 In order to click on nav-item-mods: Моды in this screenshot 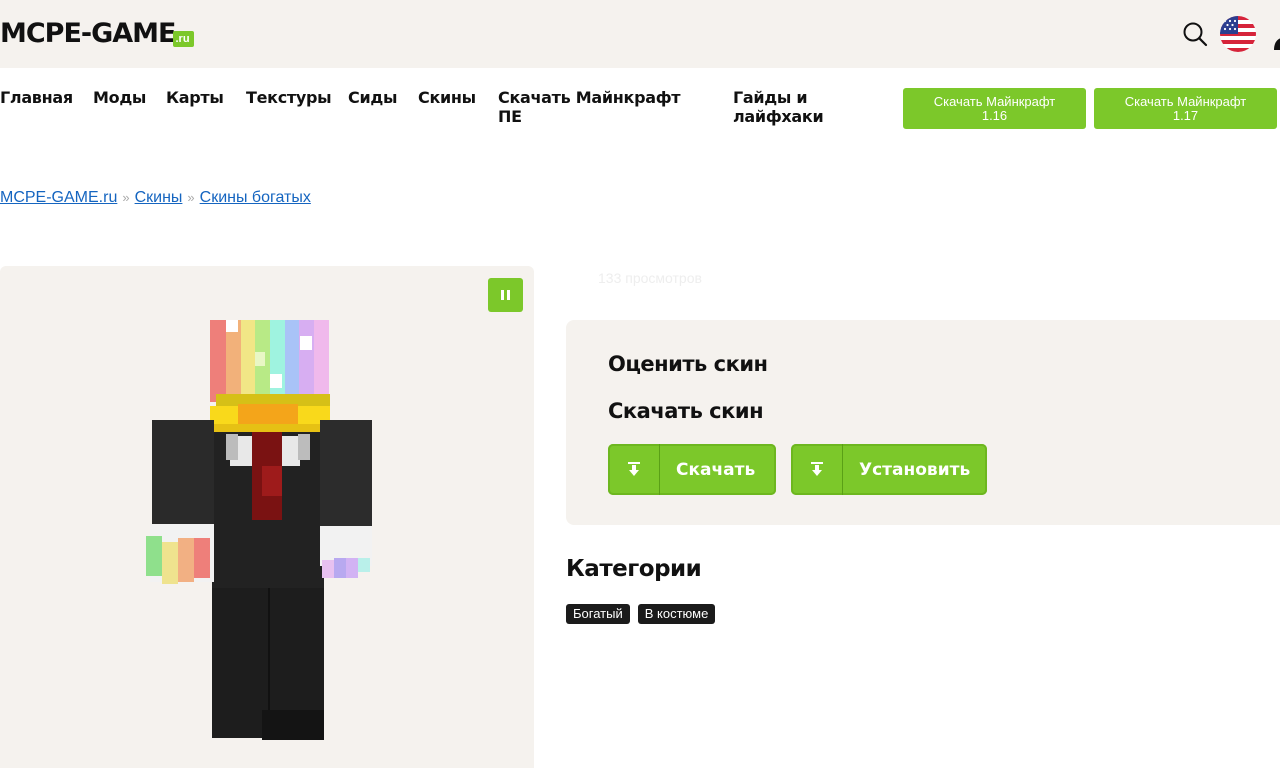, I will do `click(119, 97)`.